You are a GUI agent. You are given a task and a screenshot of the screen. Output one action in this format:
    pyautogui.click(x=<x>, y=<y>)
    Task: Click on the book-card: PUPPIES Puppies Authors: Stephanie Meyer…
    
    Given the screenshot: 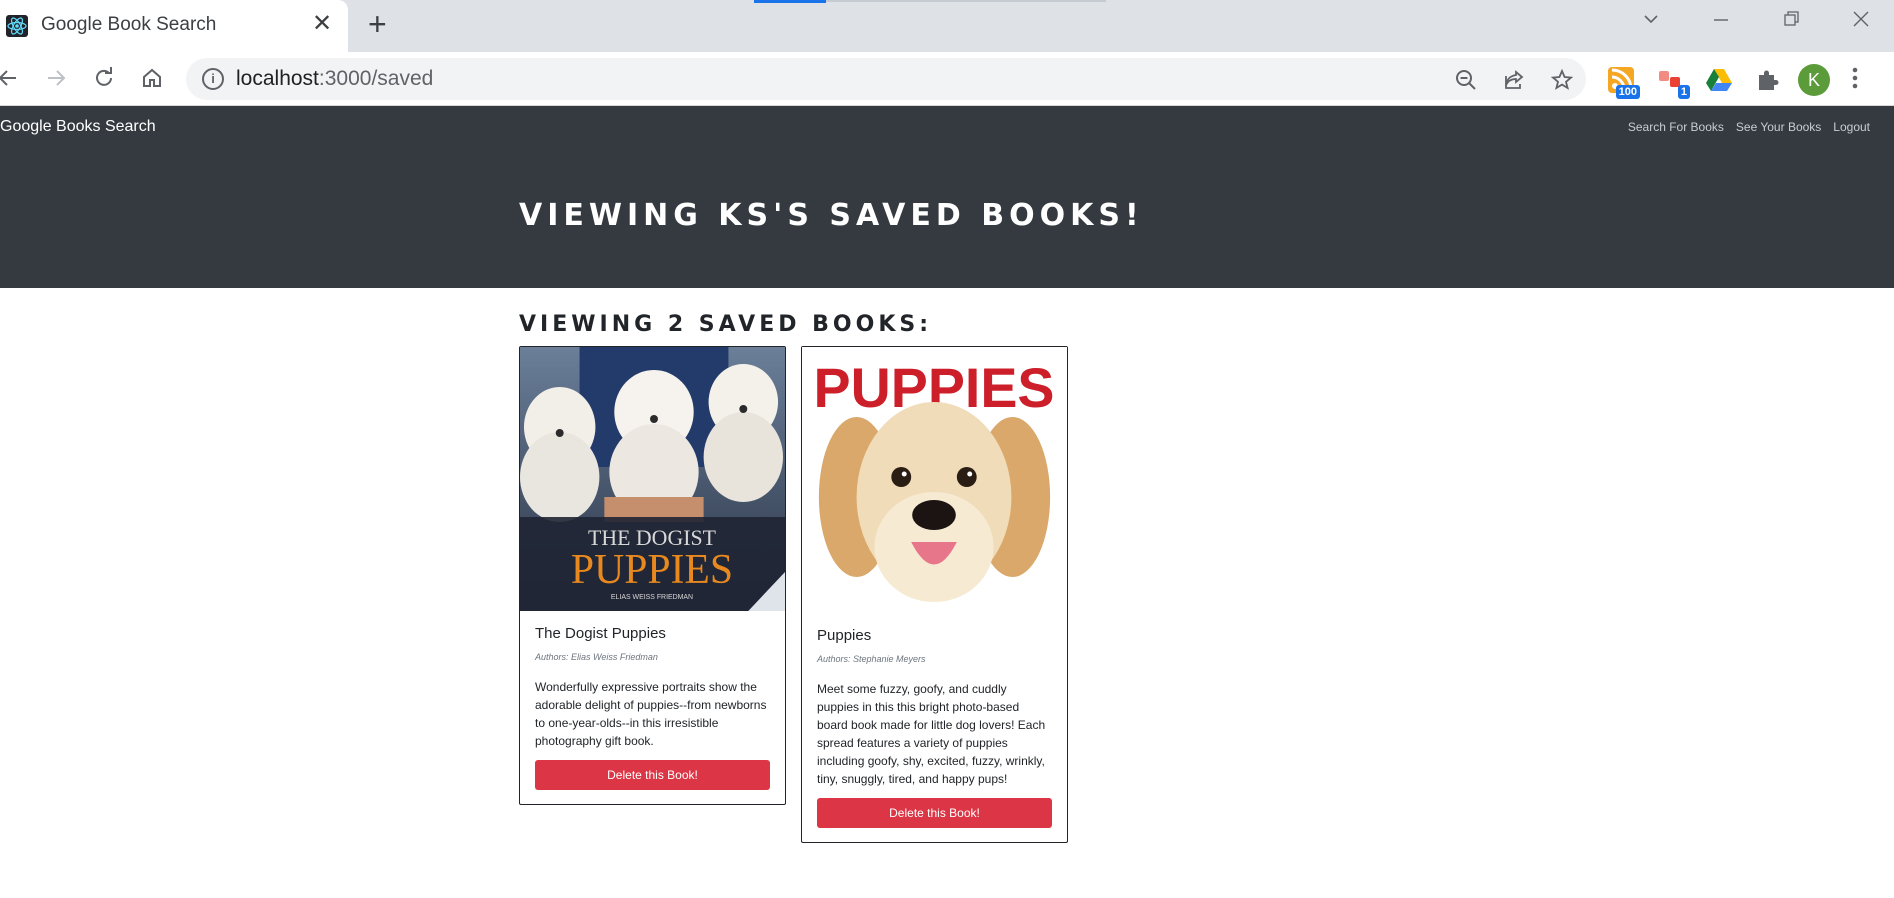 What is the action you would take?
    pyautogui.click(x=934, y=594)
    